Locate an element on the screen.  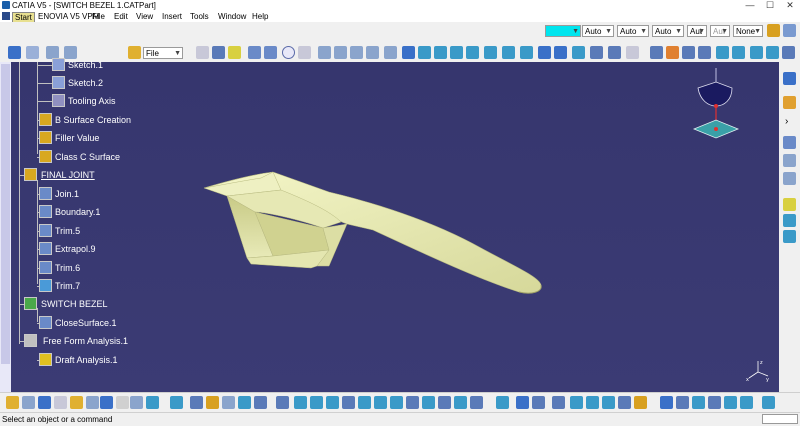
menu-tools: Tools is located at coordinates (199, 16).